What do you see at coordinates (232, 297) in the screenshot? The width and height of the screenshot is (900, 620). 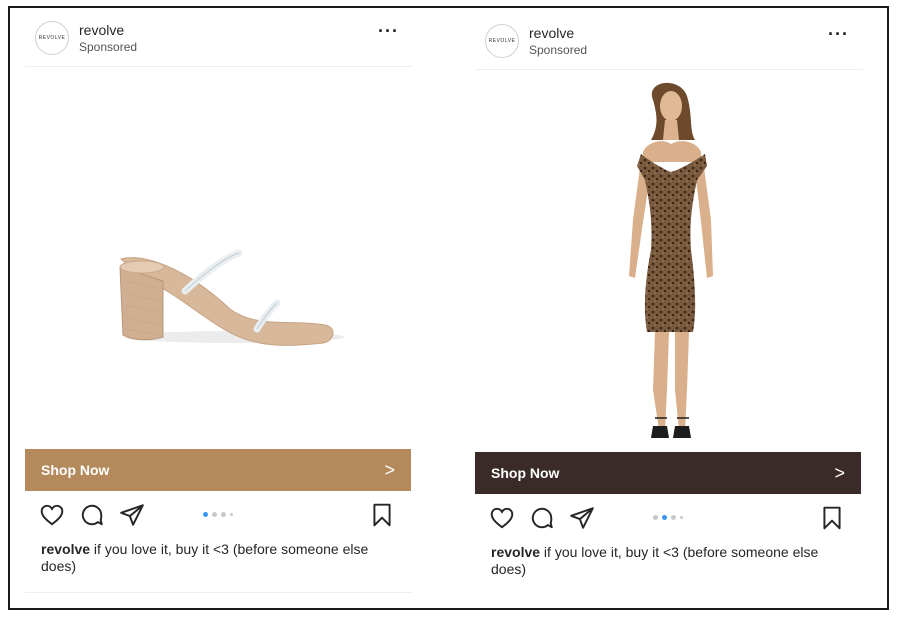 I see `heeled-sandal-image` at bounding box center [232, 297].